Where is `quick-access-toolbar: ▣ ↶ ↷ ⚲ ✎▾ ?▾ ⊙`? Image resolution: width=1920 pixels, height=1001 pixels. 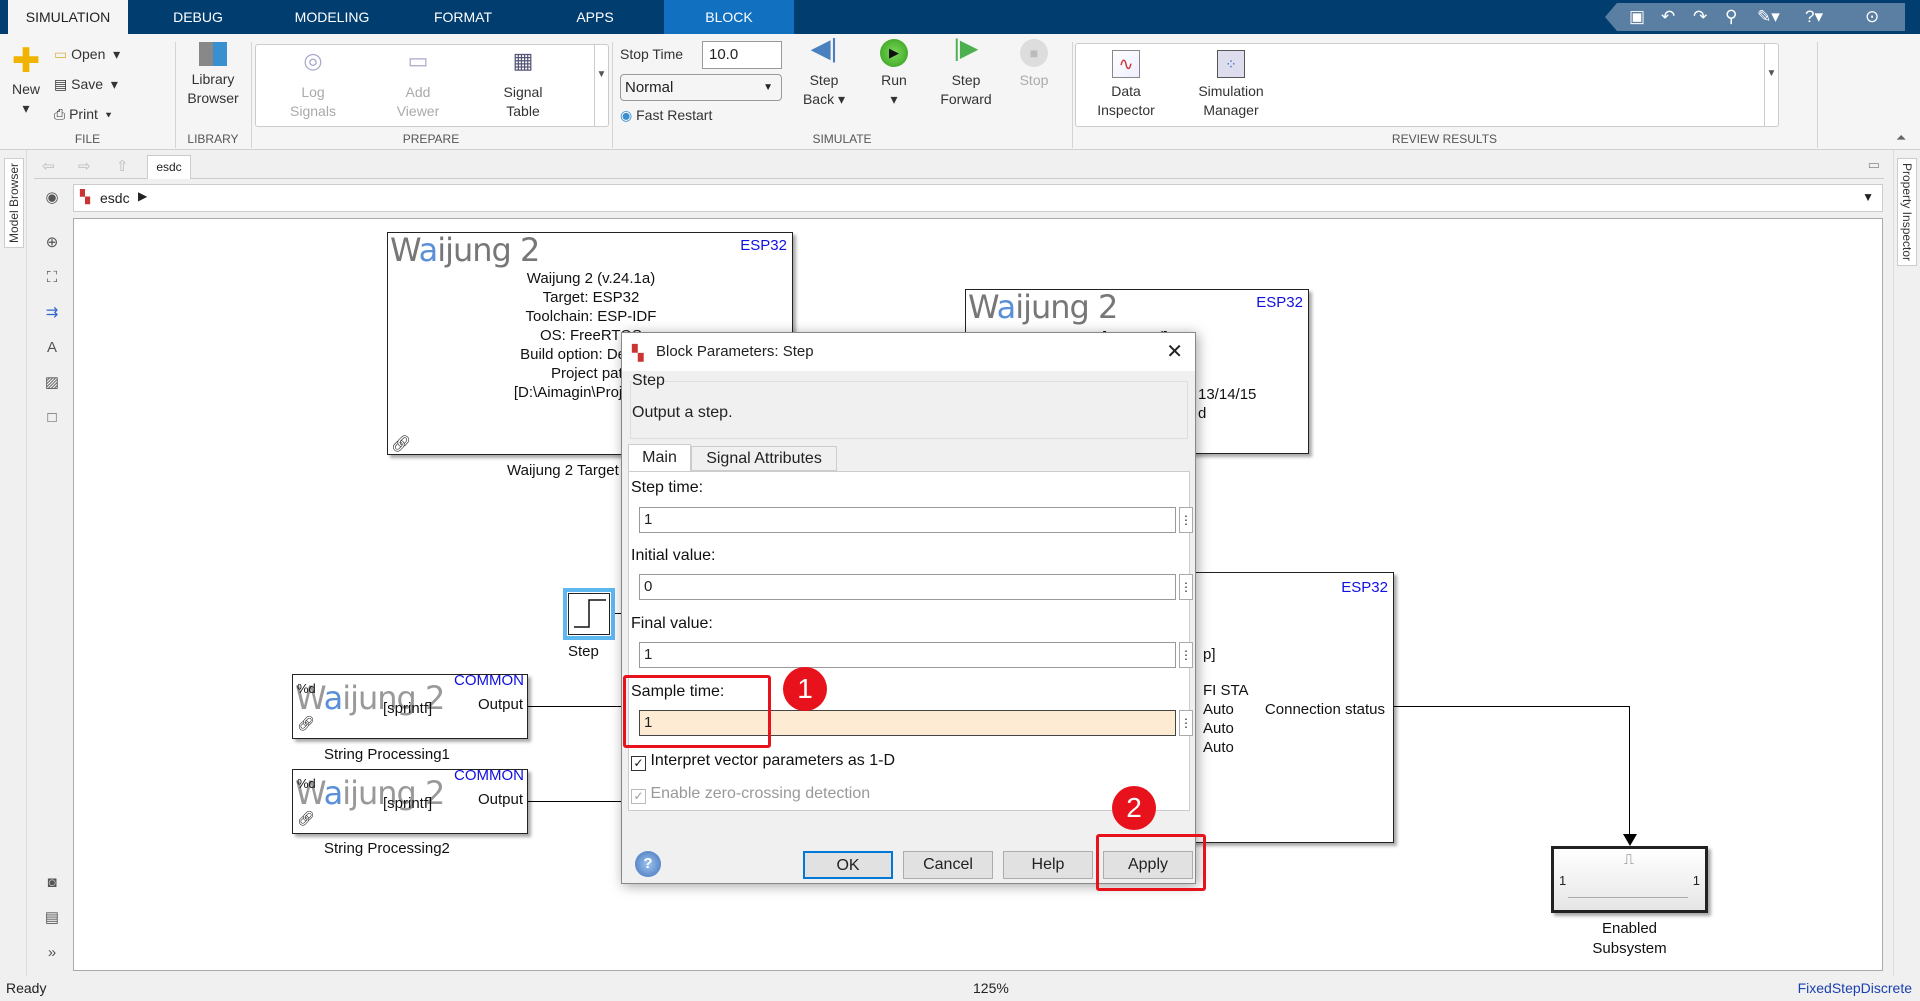 quick-access-toolbar: ▣ ↶ ↷ ⚲ ✎▾ ?▾ ⊙ is located at coordinates (1755, 17).